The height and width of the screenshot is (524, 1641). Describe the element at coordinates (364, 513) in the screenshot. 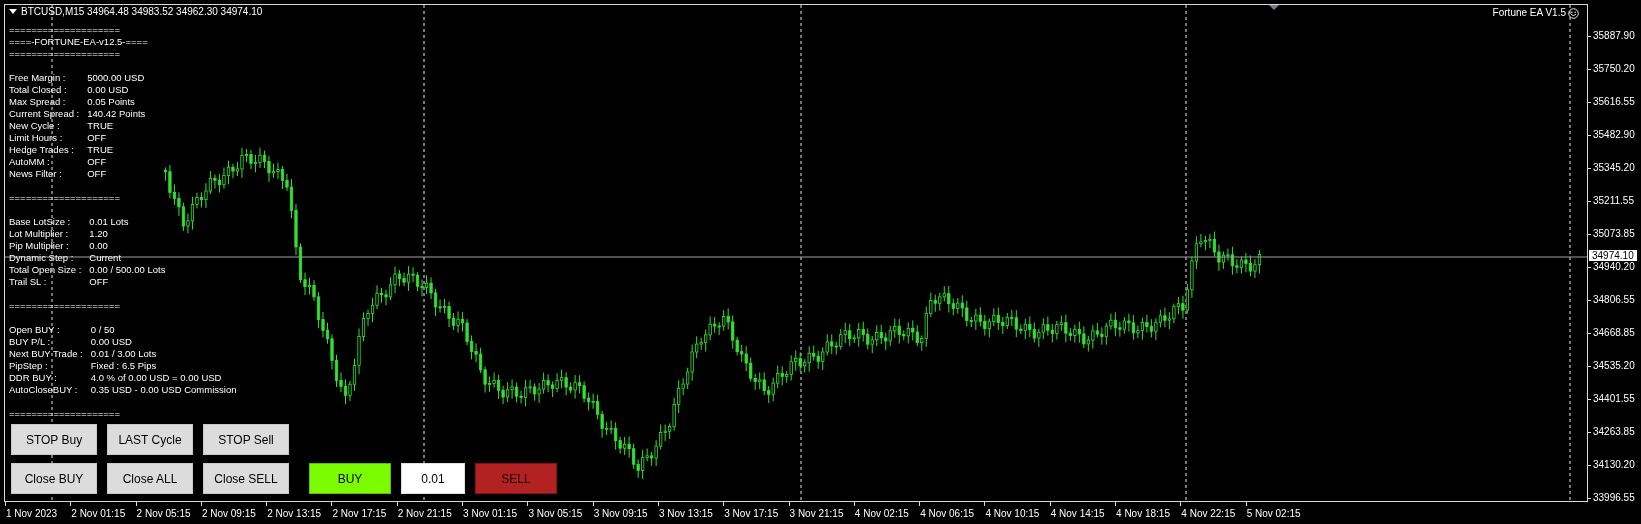

I see `time-label: 2 Nov 17:15` at that location.